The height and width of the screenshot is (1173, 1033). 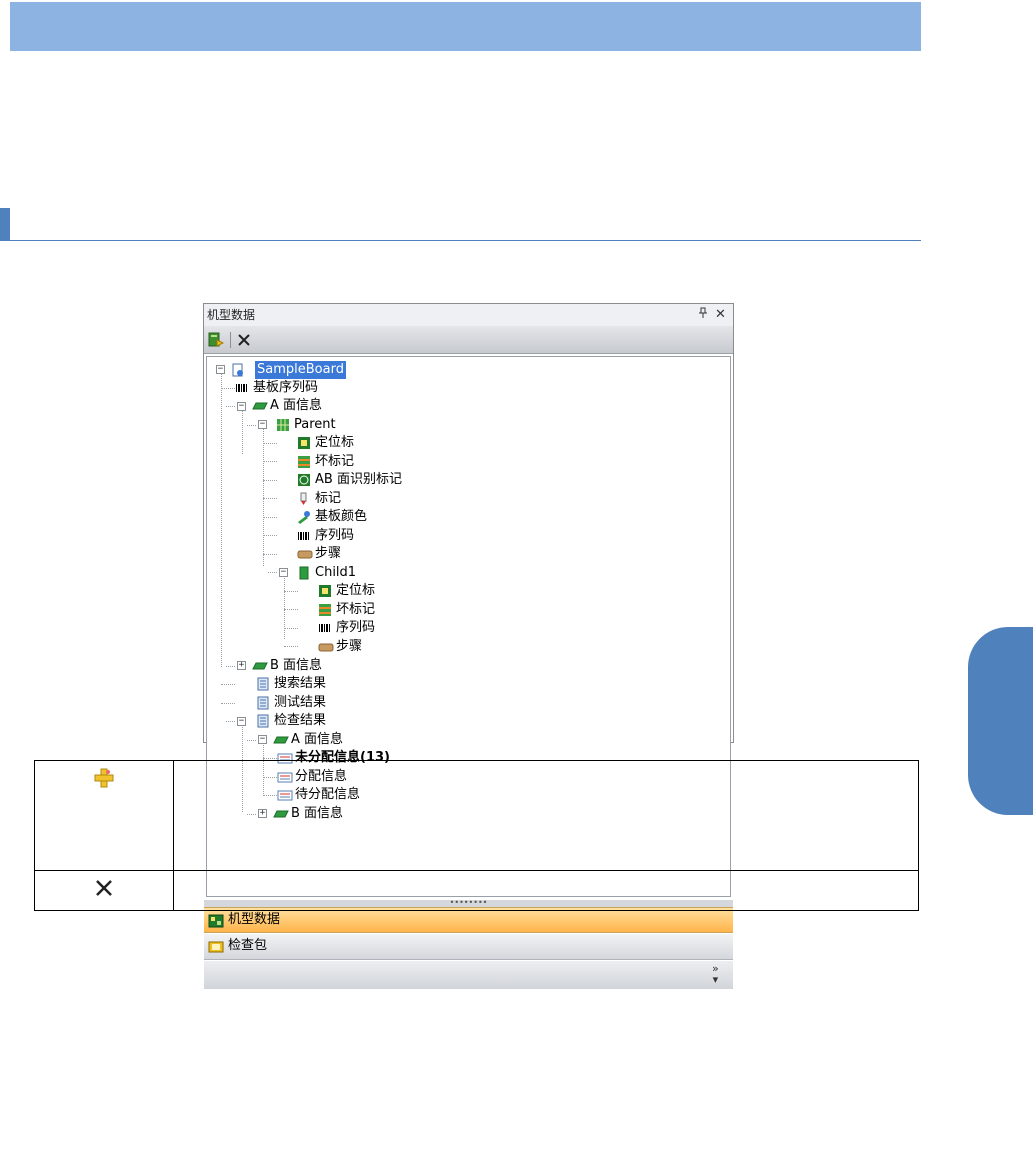 I want to click on tab-label: 检查包, so click(x=248, y=945).